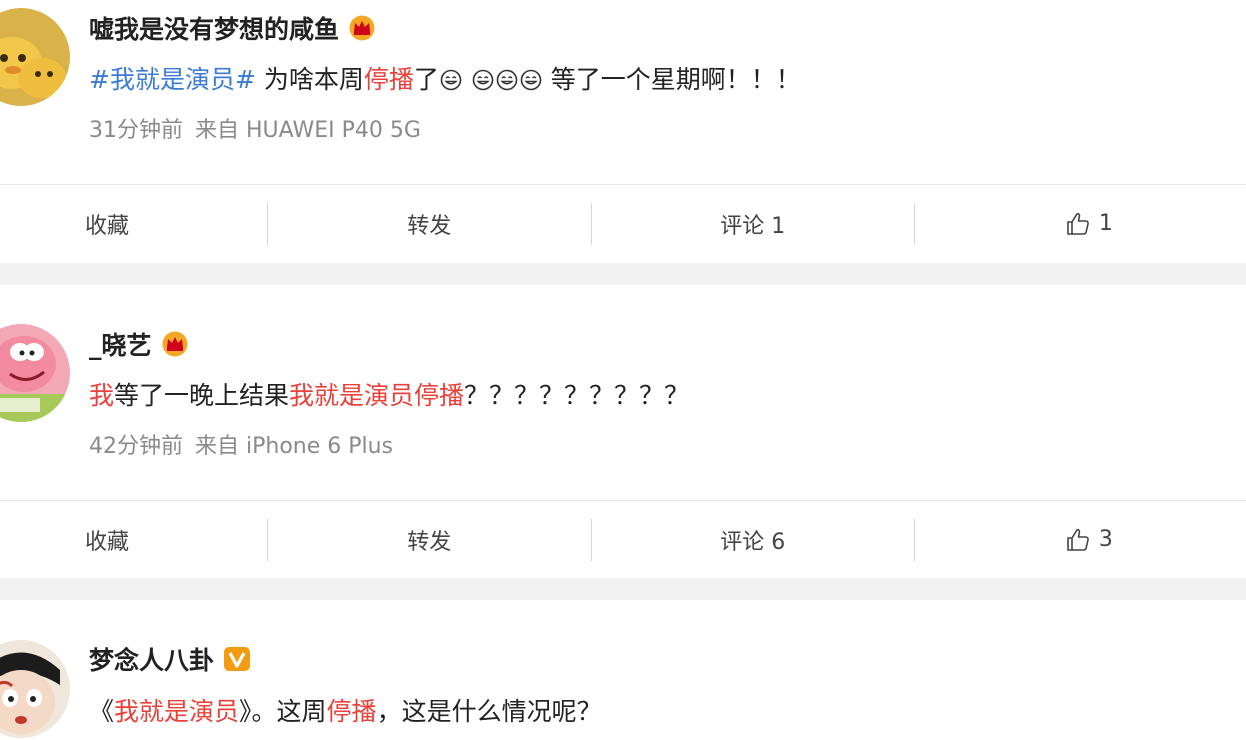  What do you see at coordinates (139, 344) in the screenshot?
I see `username: _晓艺` at bounding box center [139, 344].